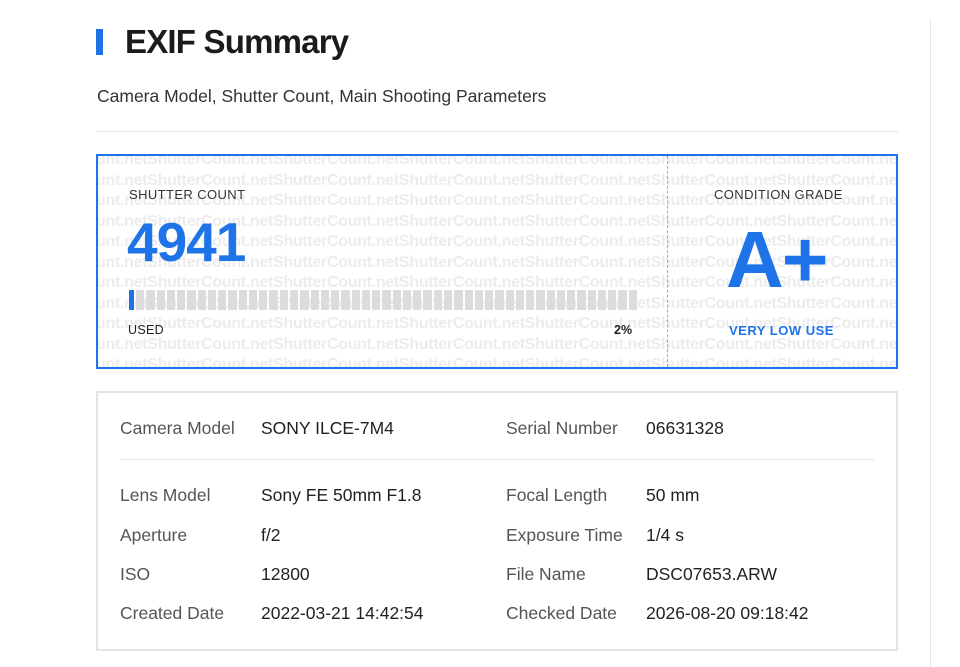  What do you see at coordinates (673, 495) in the screenshot?
I see `focal-length-value: 50 mm` at bounding box center [673, 495].